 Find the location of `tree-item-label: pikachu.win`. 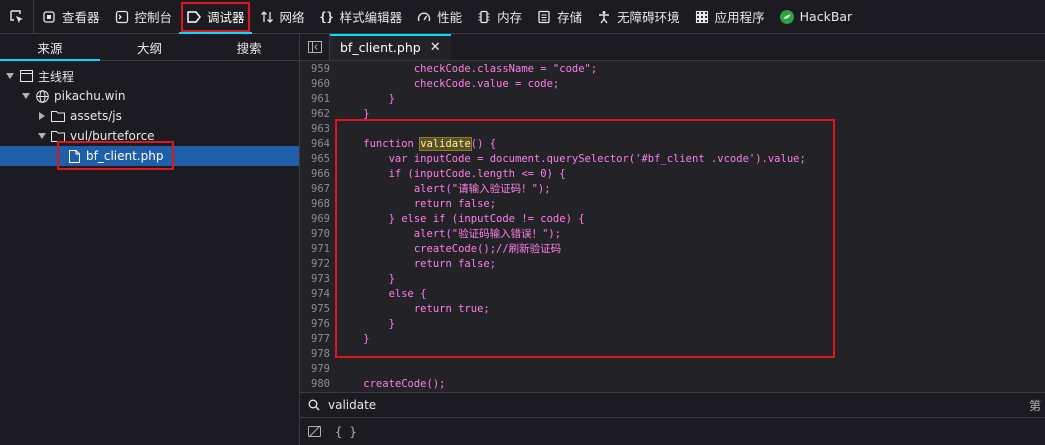

tree-item-label: pikachu.win is located at coordinates (90, 96).